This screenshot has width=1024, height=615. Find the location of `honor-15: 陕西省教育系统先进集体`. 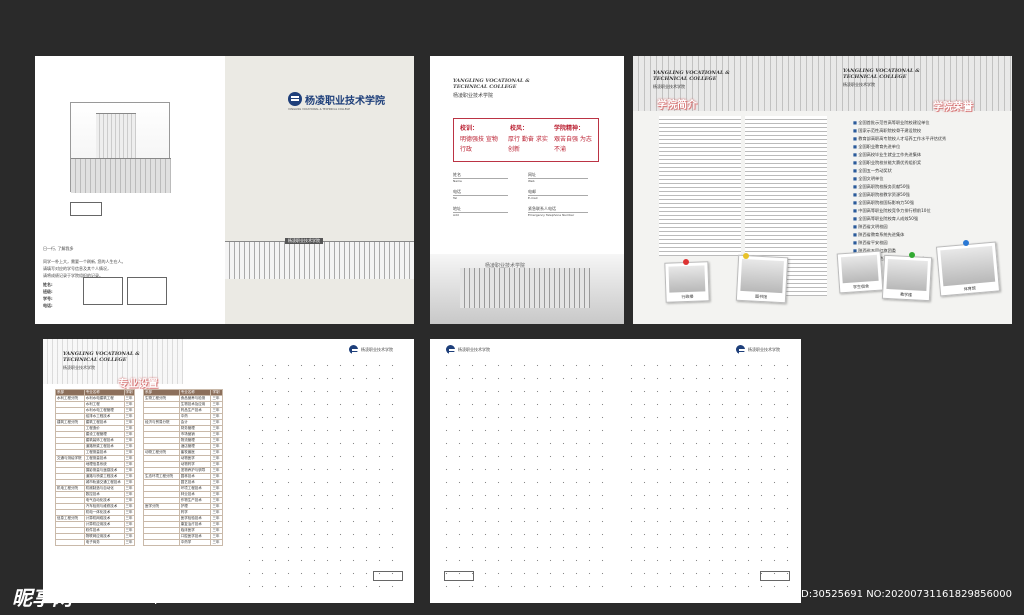

honor-15: 陕西省教育系统先进集体 is located at coordinates (878, 235).